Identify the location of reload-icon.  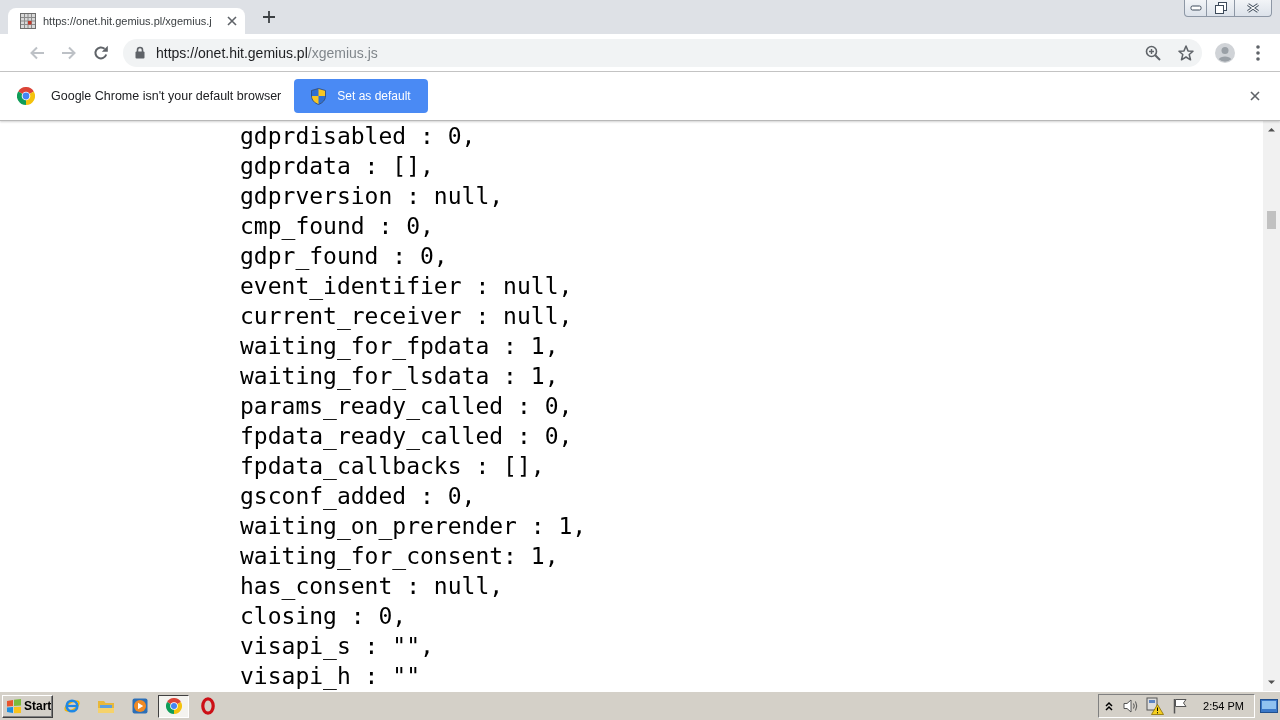
(101, 52).